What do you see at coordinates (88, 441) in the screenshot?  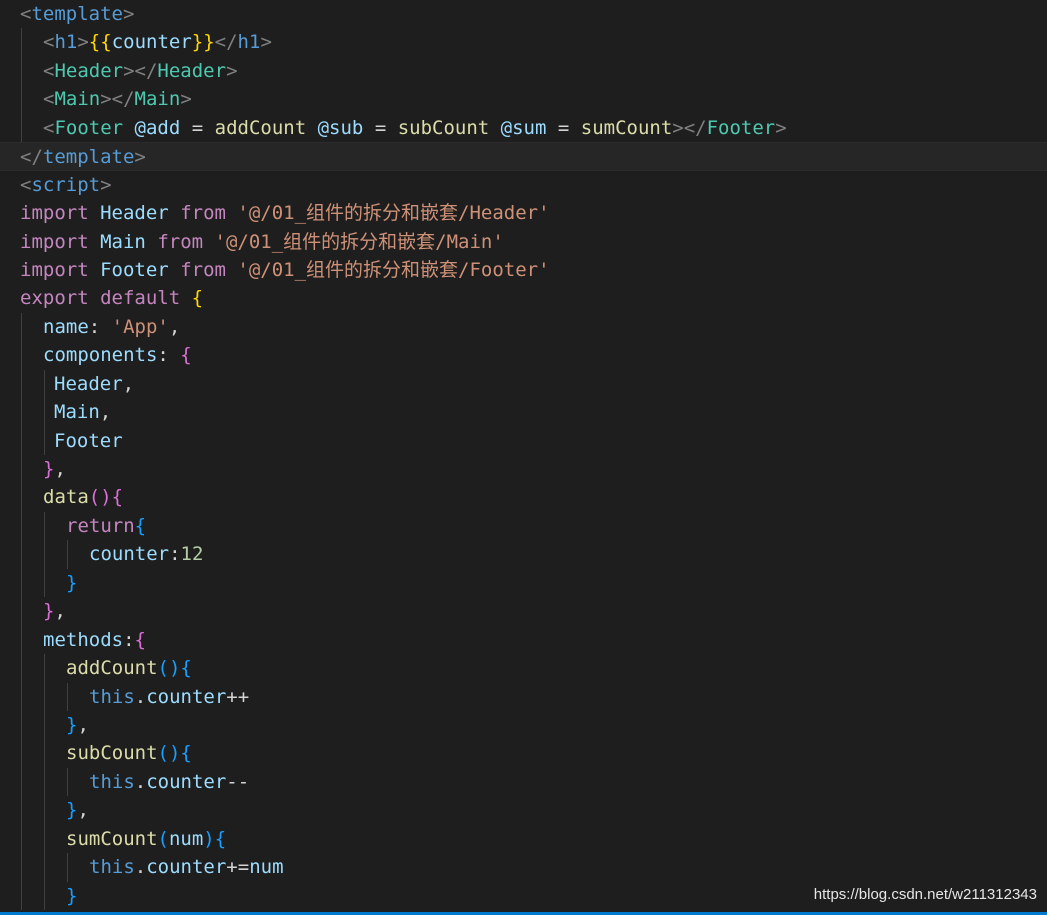 I see `code-text: Footer` at bounding box center [88, 441].